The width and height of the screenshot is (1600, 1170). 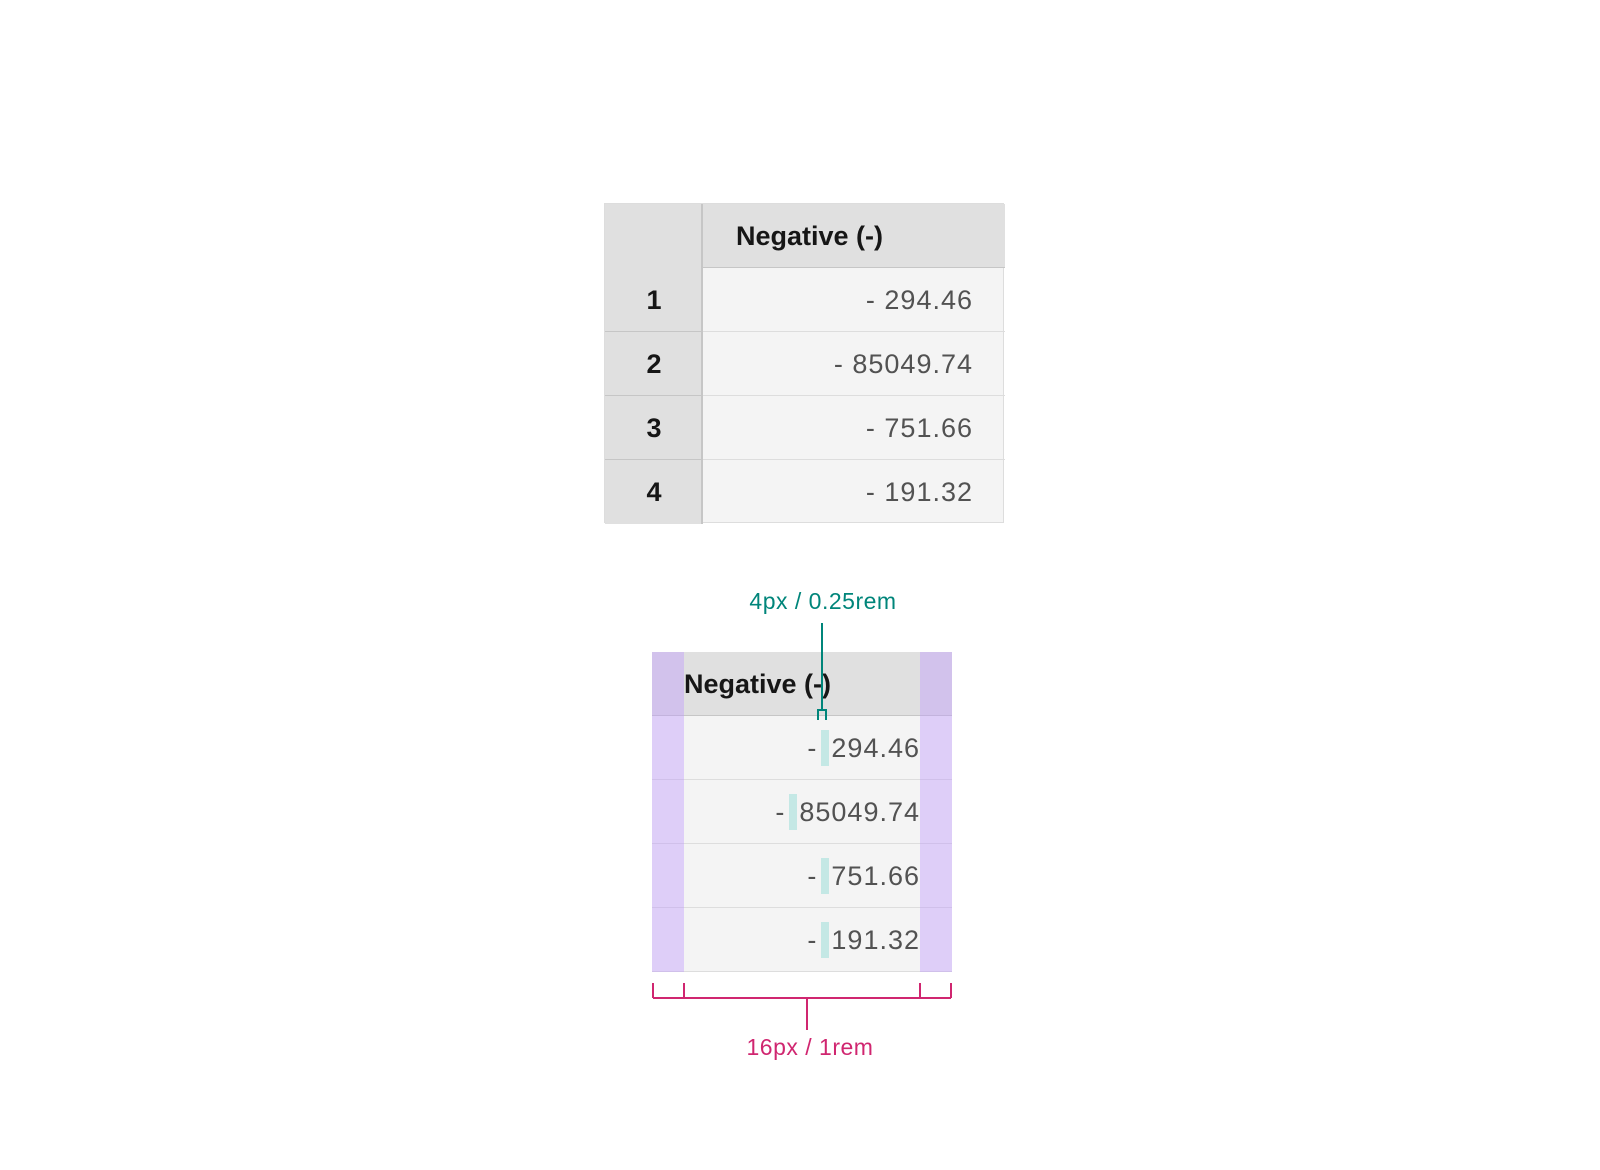 What do you see at coordinates (802, 1006) in the screenshot?
I see `padding-bracket` at bounding box center [802, 1006].